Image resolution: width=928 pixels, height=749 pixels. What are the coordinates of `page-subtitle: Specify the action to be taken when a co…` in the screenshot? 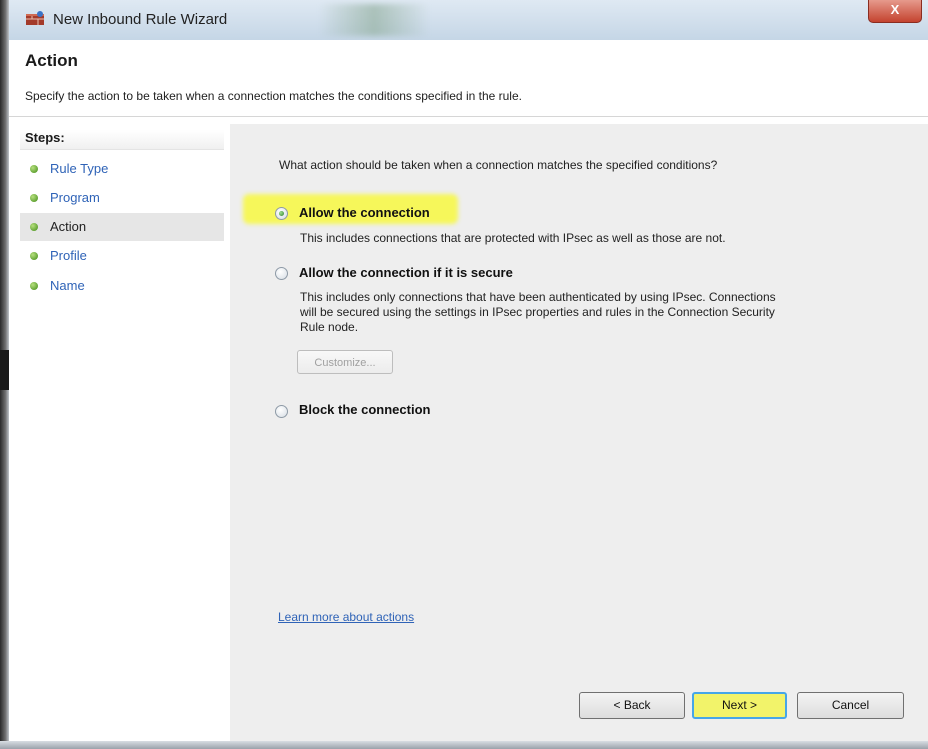 It's located at (273, 96).